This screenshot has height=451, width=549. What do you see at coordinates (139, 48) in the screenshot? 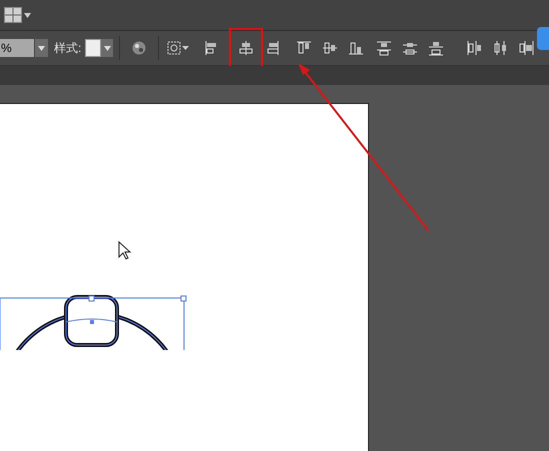
I see `globe-icon` at bounding box center [139, 48].